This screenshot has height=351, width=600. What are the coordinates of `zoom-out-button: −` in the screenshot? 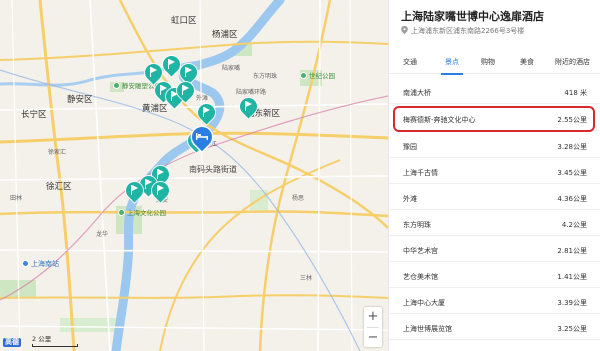 It's located at (373, 338).